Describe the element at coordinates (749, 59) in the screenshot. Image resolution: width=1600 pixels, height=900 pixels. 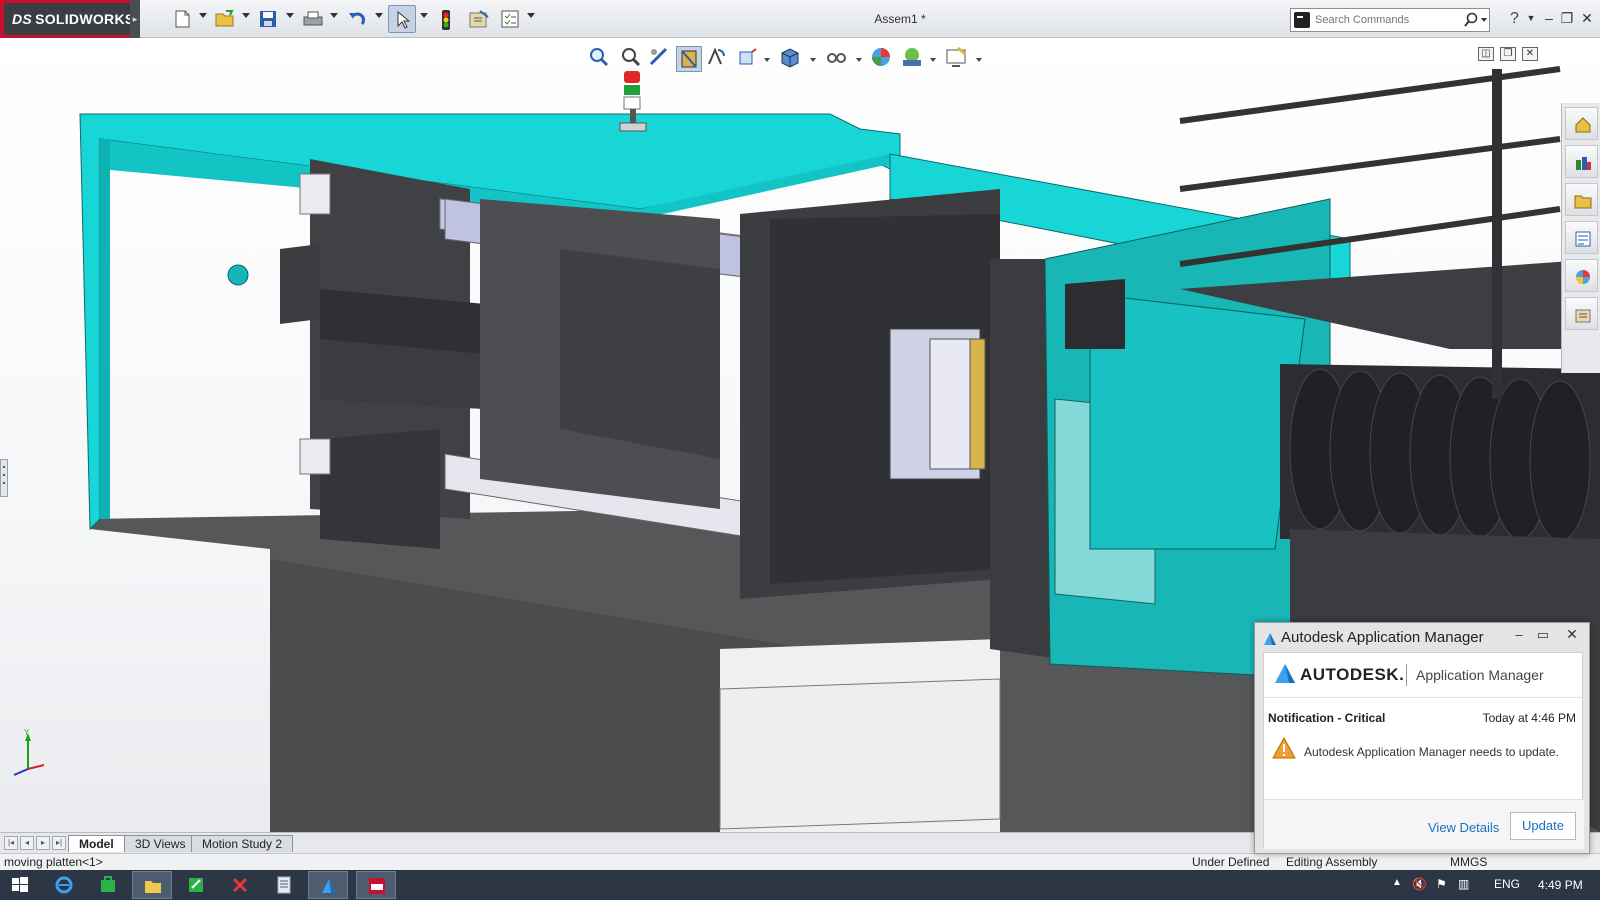
I see `view-orientation-icon` at that location.